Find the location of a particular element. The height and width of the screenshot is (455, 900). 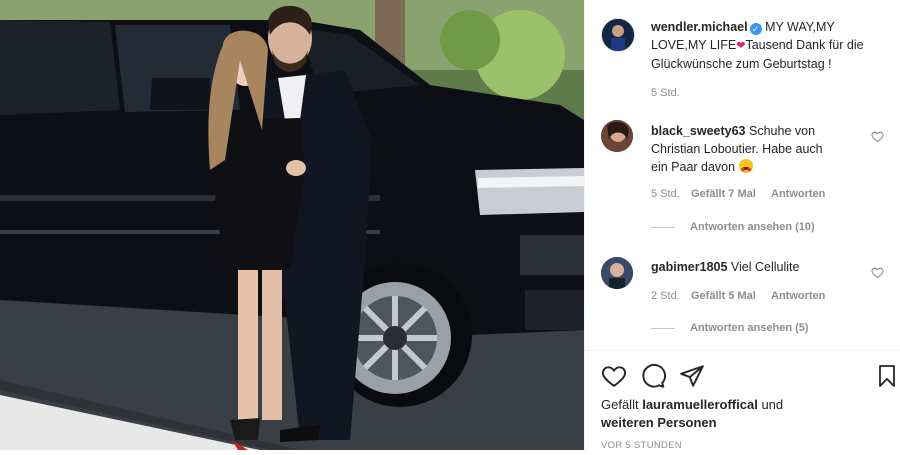

view-replies-button: Antworten ansehen (5) is located at coordinates (749, 328).